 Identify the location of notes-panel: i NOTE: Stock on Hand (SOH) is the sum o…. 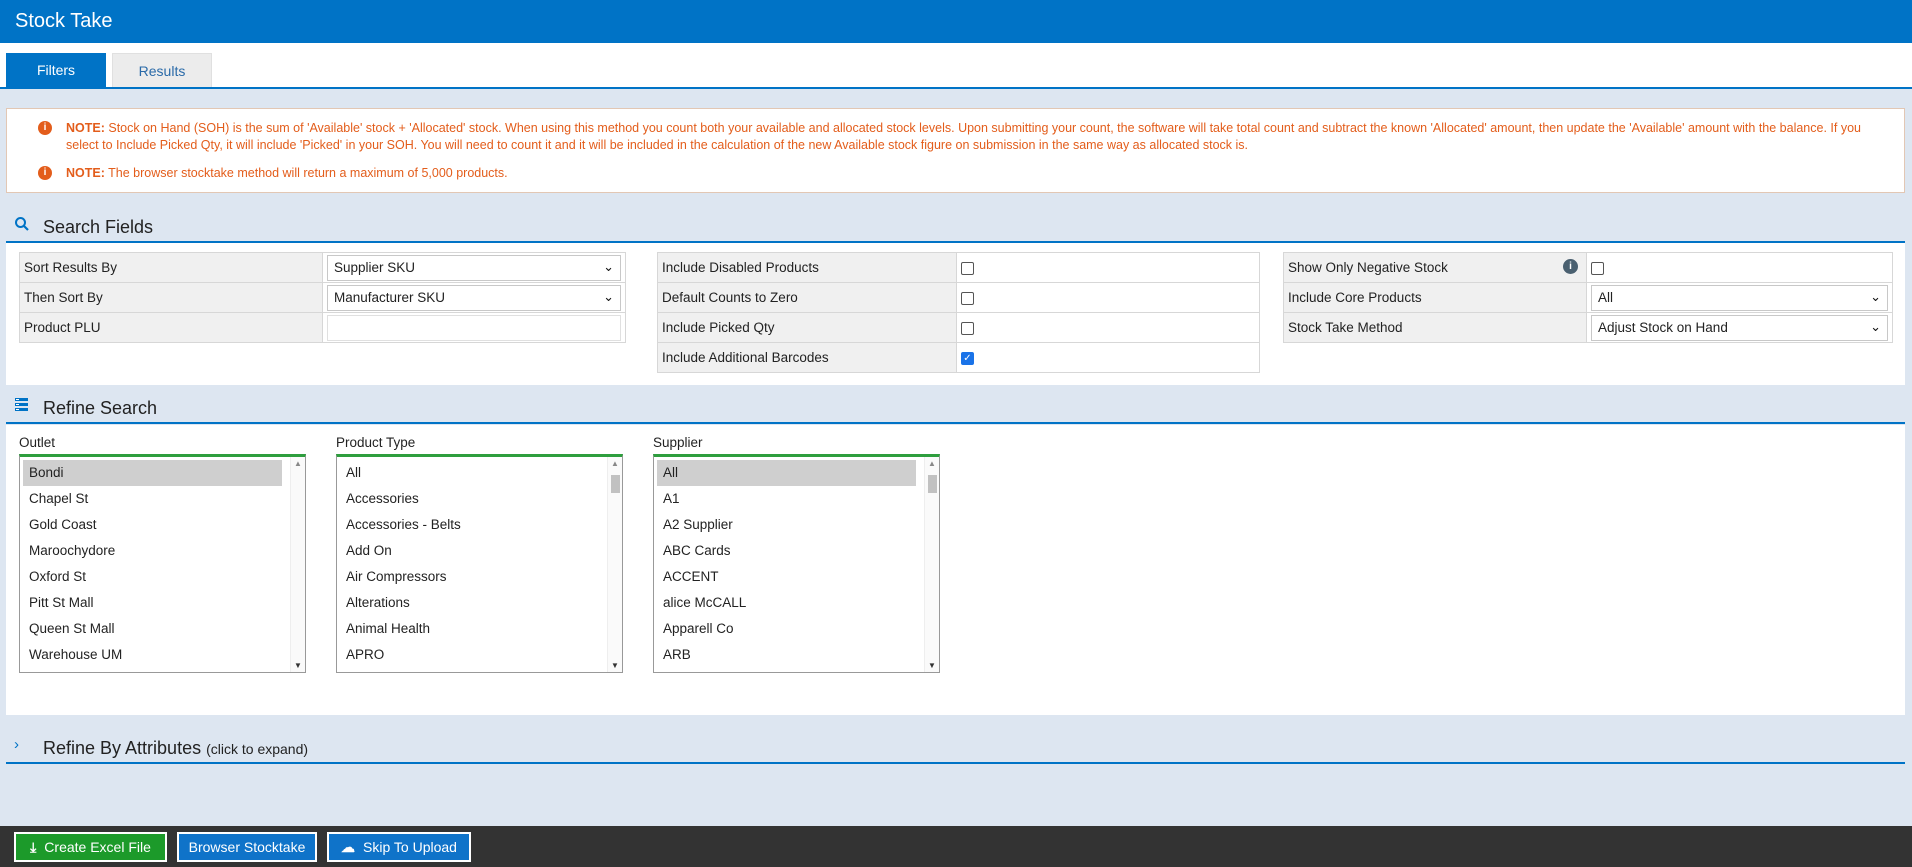
(955, 150).